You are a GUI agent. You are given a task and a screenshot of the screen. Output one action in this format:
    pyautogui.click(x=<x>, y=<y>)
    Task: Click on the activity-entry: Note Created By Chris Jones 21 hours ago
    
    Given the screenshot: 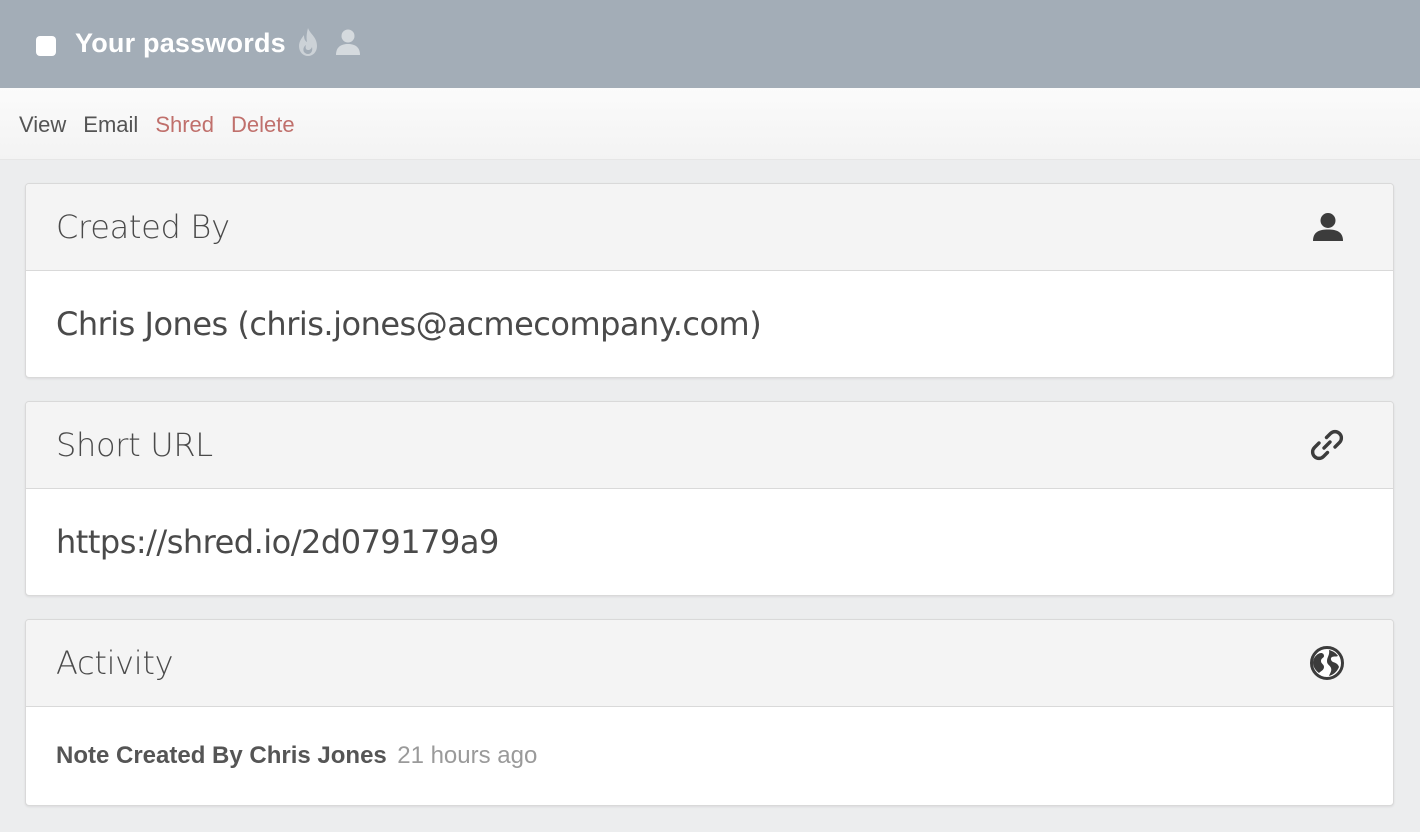 What is the action you would take?
    pyautogui.click(x=296, y=756)
    